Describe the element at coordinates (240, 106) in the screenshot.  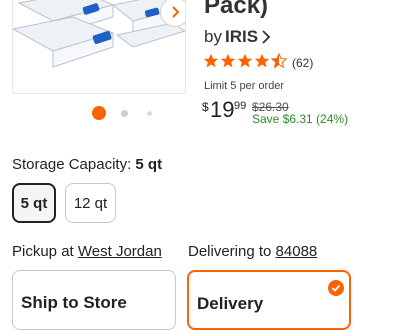
I see `price-cents: 99` at that location.